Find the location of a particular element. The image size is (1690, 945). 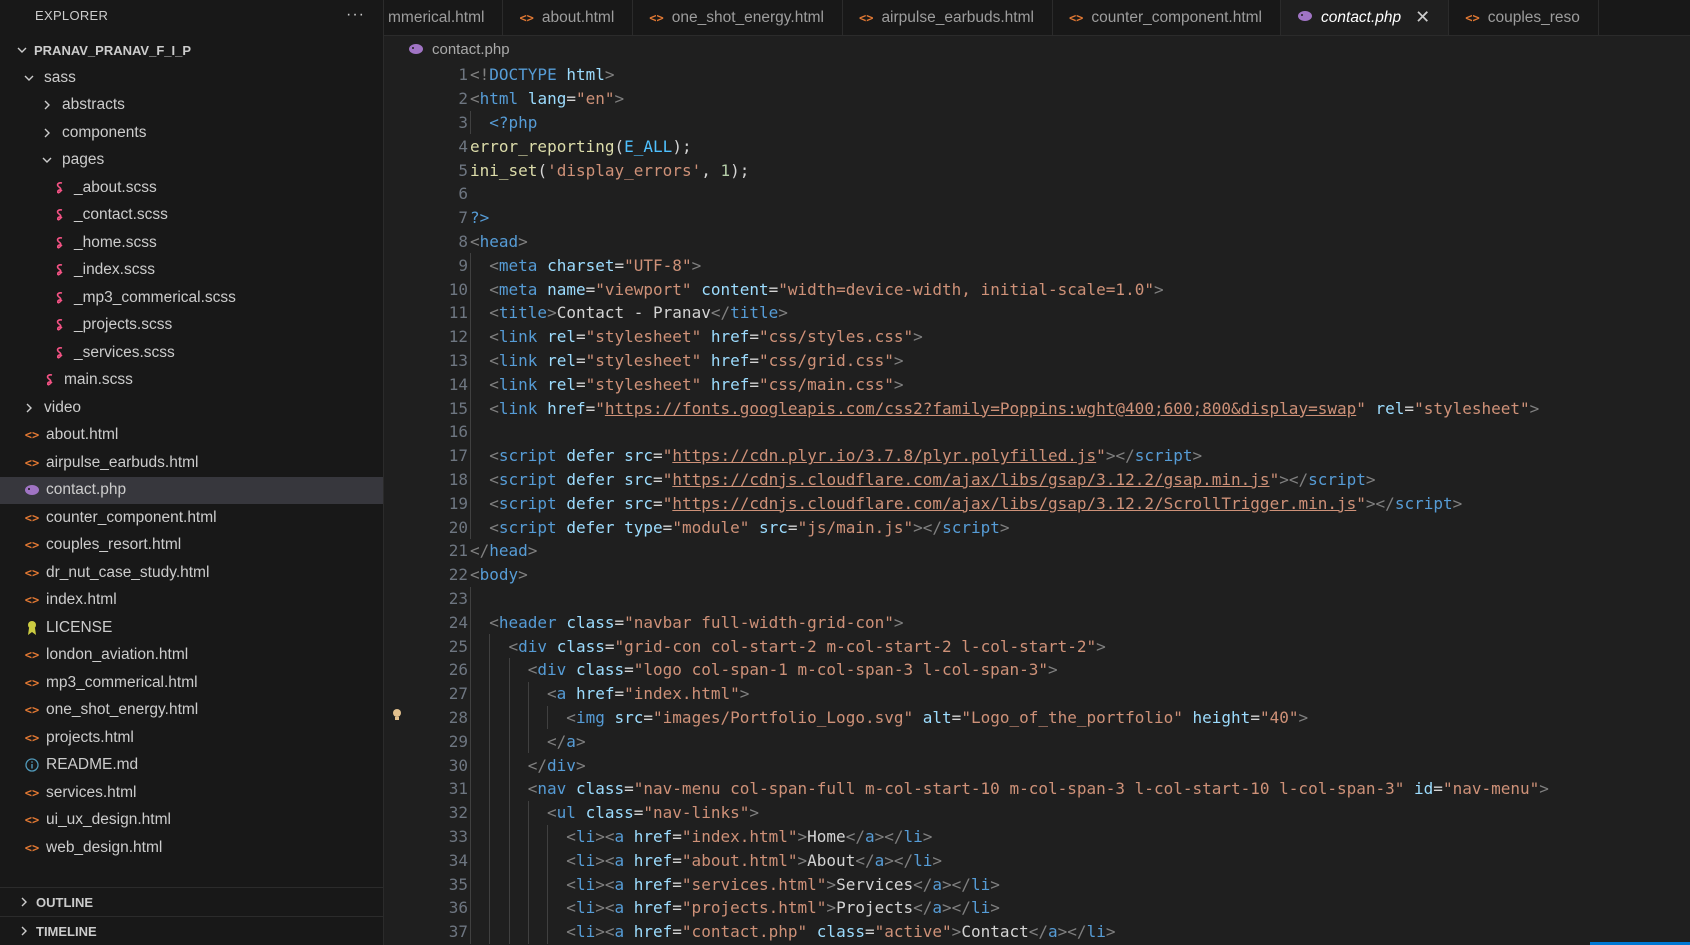

tree-item-label: components is located at coordinates (104, 132).